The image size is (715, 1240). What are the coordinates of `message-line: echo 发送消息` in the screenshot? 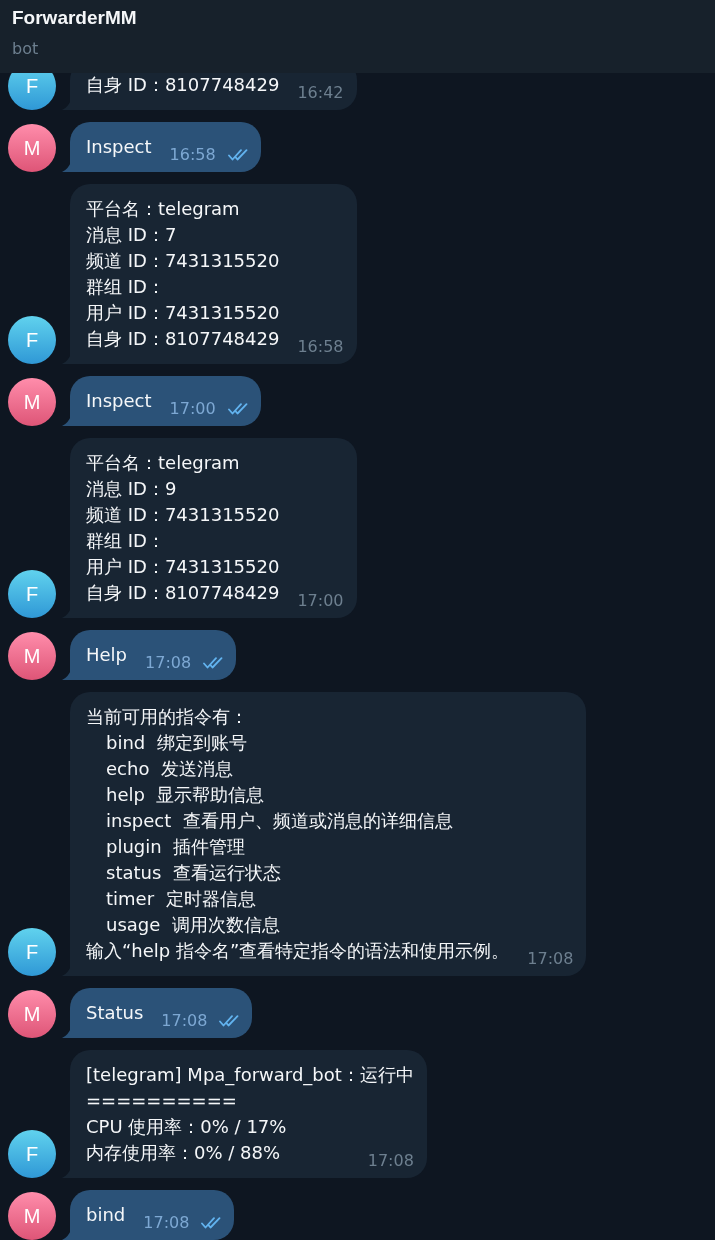 It's located at (169, 769).